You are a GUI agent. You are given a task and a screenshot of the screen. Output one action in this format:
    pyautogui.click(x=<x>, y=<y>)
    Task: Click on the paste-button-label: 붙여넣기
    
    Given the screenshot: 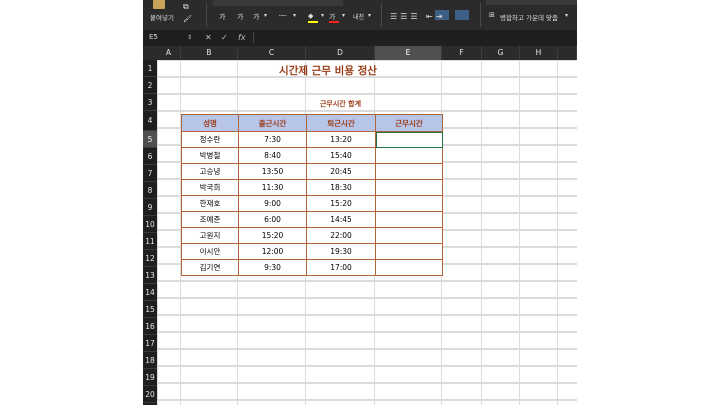 What is the action you would take?
    pyautogui.click(x=162, y=17)
    